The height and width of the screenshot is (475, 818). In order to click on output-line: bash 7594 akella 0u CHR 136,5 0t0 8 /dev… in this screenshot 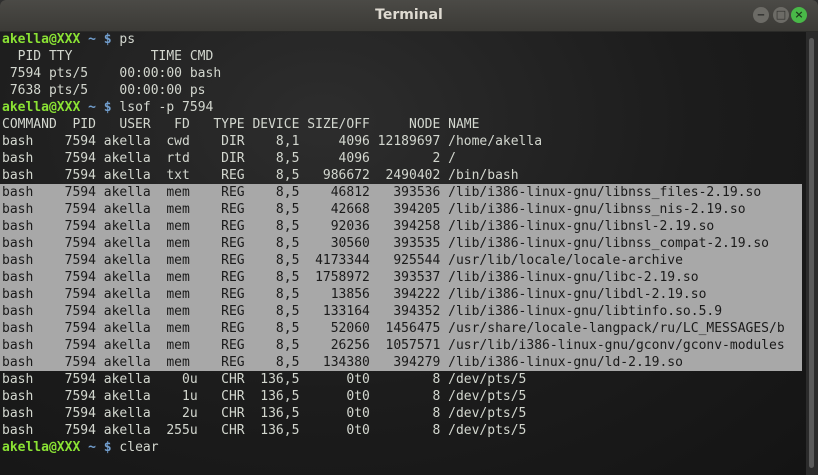, I will do `click(264, 379)`.